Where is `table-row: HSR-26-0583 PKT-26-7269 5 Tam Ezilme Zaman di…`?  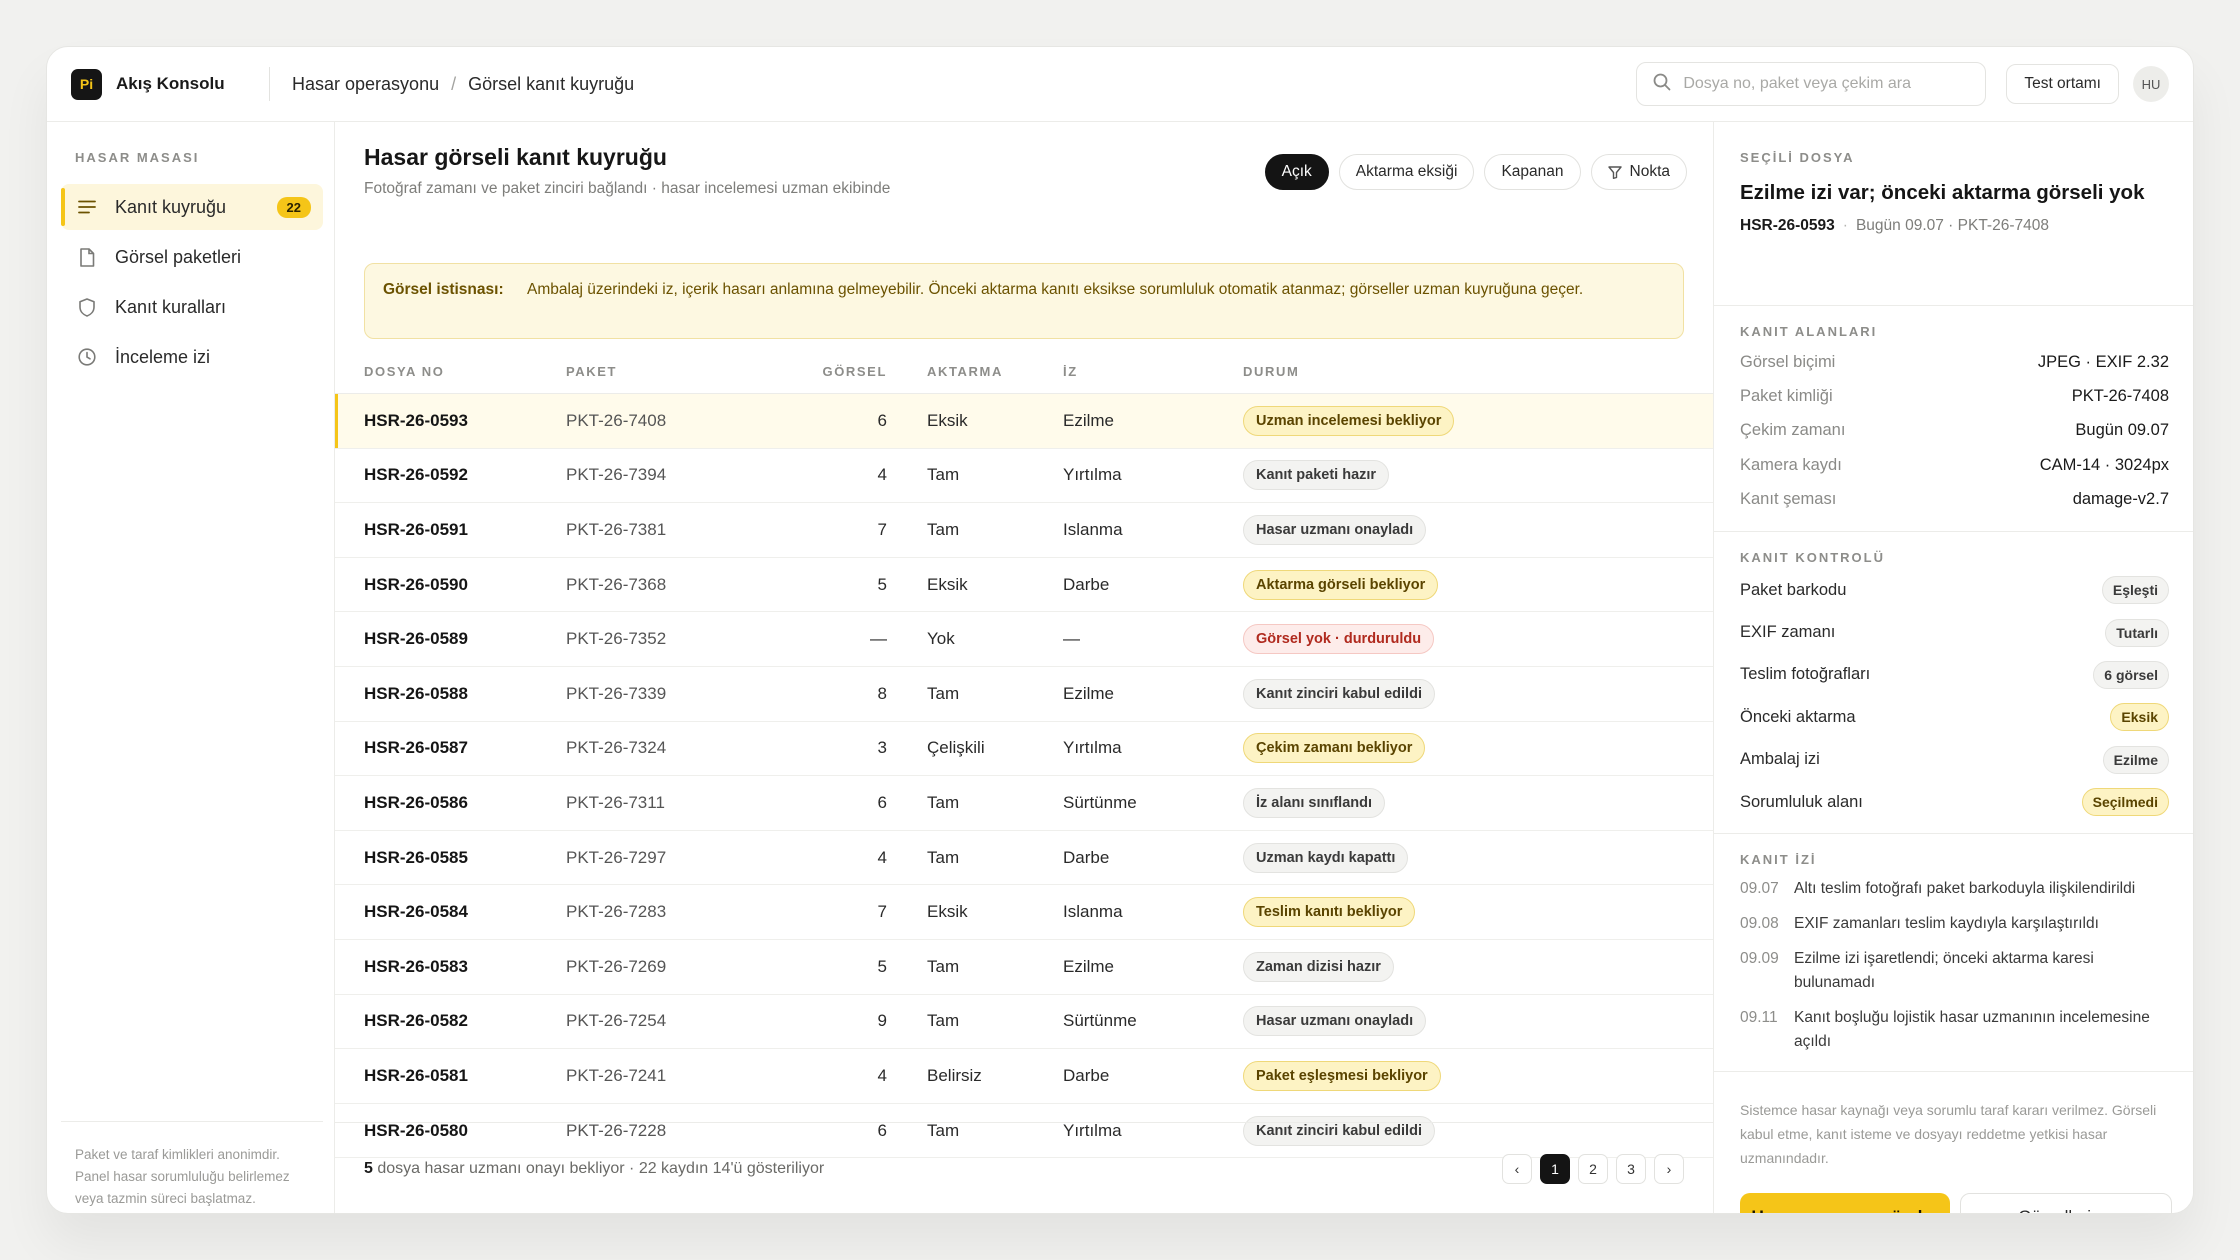 table-row: HSR-26-0583 PKT-26-7269 5 Tam Ezilme Zaman di… is located at coordinates (1024, 967).